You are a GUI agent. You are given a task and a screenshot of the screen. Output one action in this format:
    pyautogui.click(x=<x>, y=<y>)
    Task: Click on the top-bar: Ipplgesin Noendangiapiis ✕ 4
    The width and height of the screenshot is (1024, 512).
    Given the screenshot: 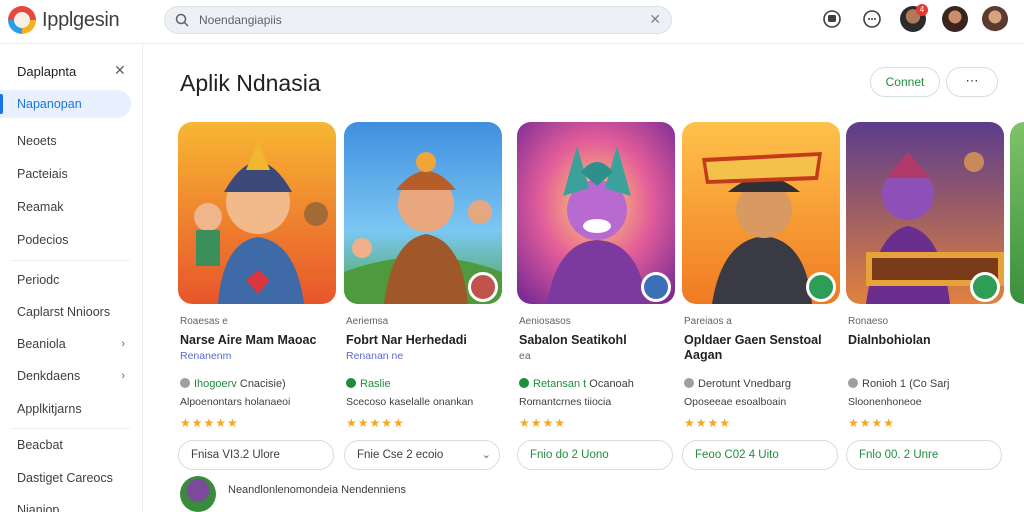 What is the action you would take?
    pyautogui.click(x=512, y=22)
    